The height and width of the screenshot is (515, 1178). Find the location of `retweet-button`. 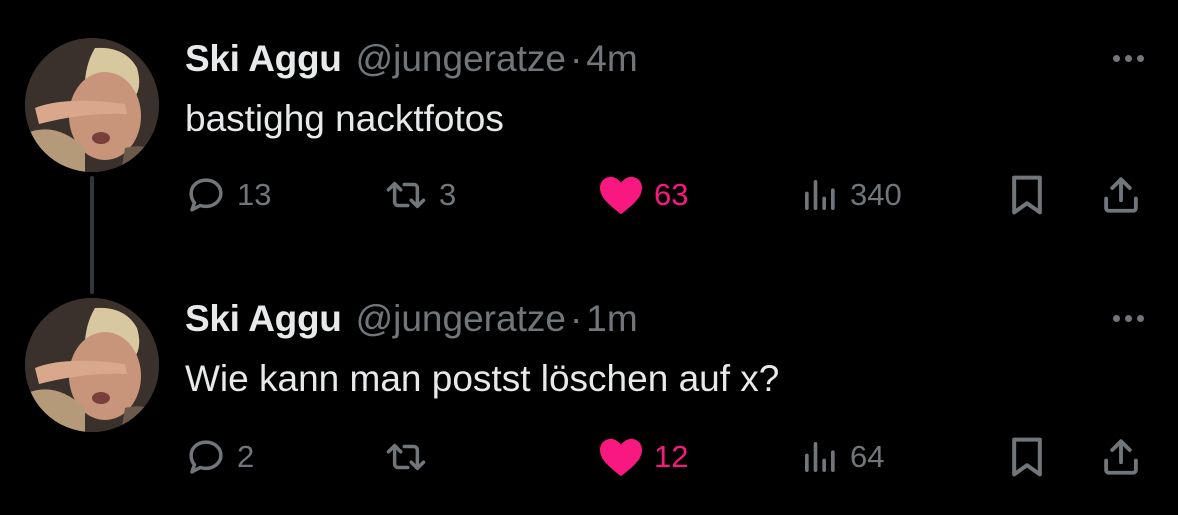

retweet-button is located at coordinates (411, 457).